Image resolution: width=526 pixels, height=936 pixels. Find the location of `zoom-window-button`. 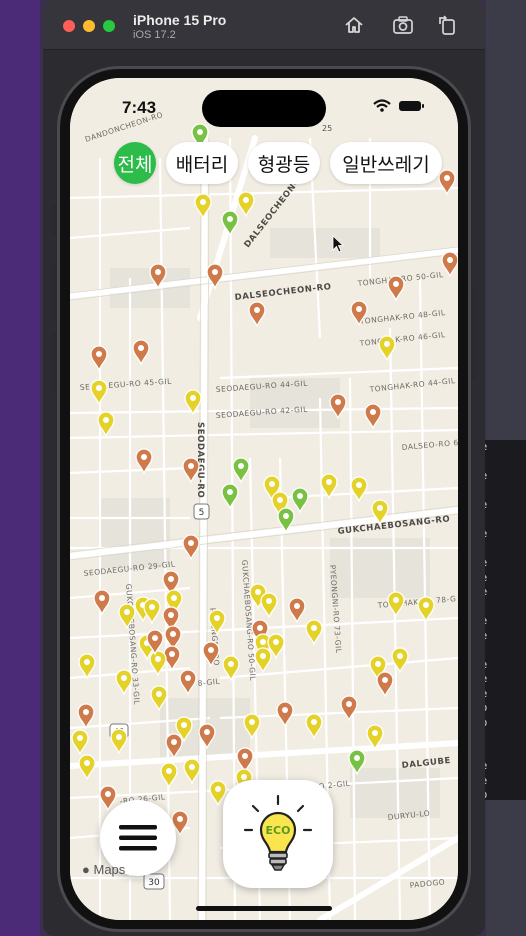

zoom-window-button is located at coordinates (109, 26).